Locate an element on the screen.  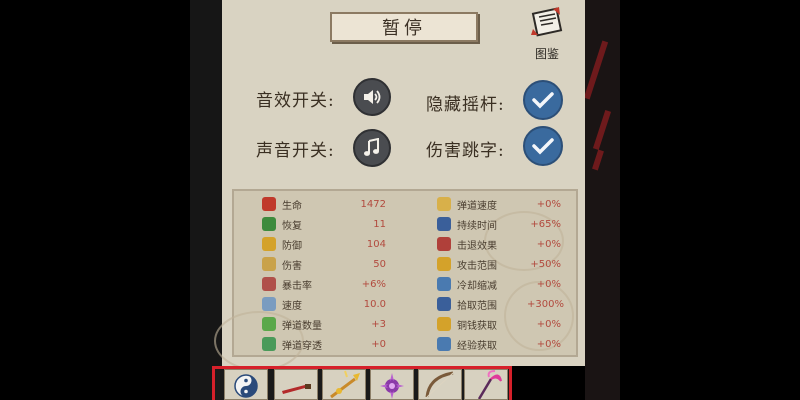
cooldown-icon is located at coordinates (444, 284).